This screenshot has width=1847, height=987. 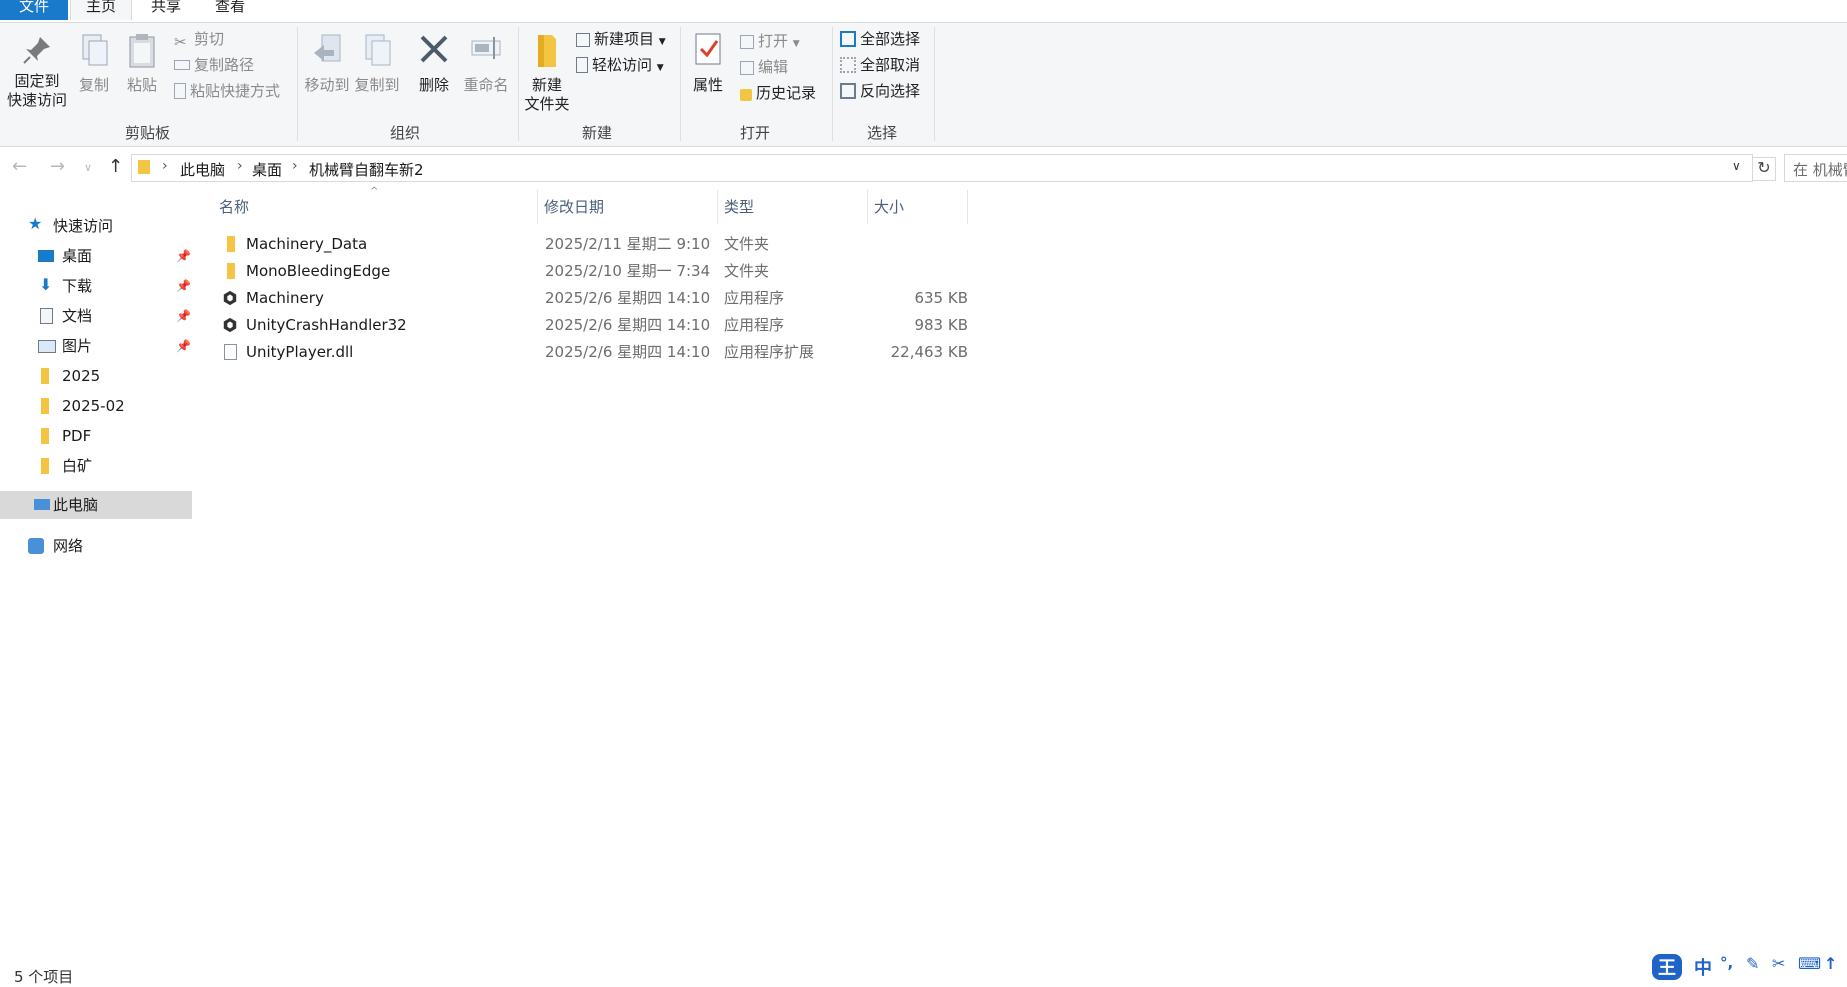 I want to click on paste-button: 粘贴, so click(x=142, y=63).